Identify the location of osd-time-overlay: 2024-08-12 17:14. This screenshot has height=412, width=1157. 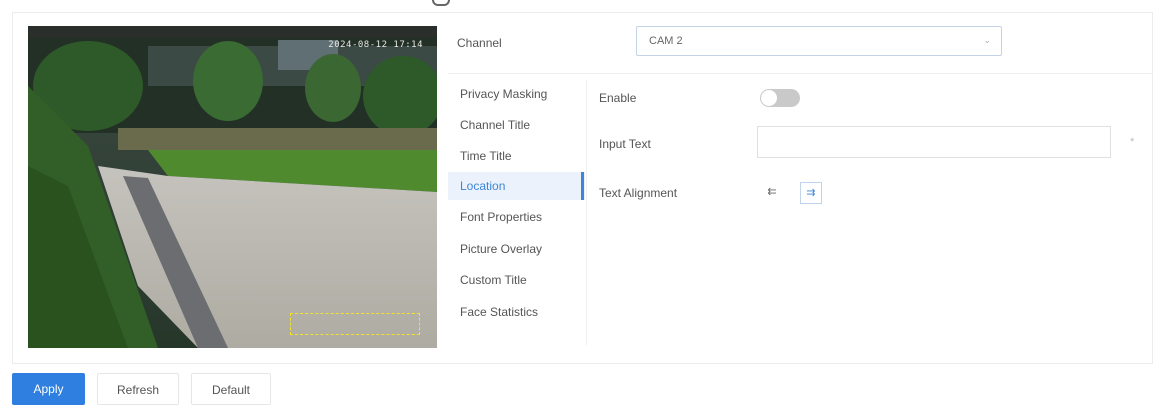
(375, 45).